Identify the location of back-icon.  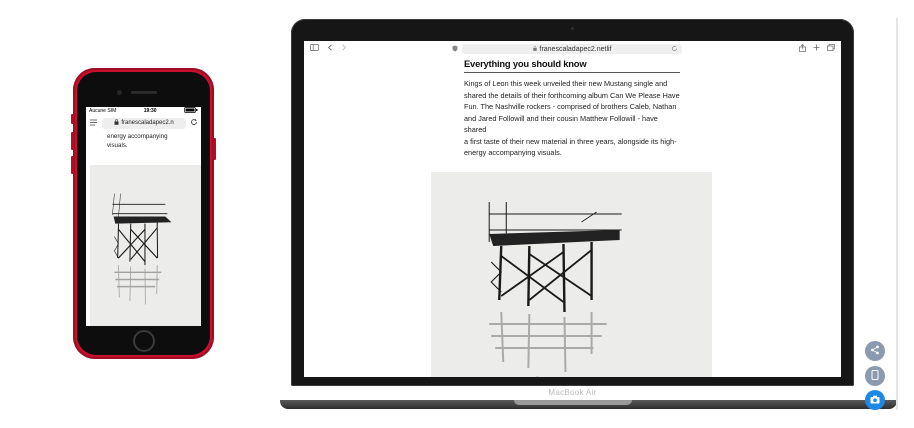
(330, 48).